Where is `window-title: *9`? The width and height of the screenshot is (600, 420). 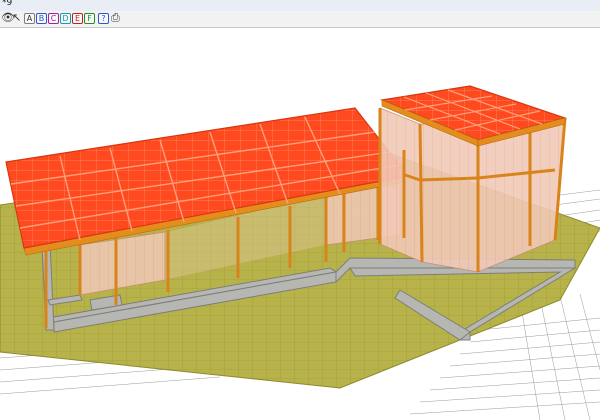 window-title: *9 is located at coordinates (7, 4).